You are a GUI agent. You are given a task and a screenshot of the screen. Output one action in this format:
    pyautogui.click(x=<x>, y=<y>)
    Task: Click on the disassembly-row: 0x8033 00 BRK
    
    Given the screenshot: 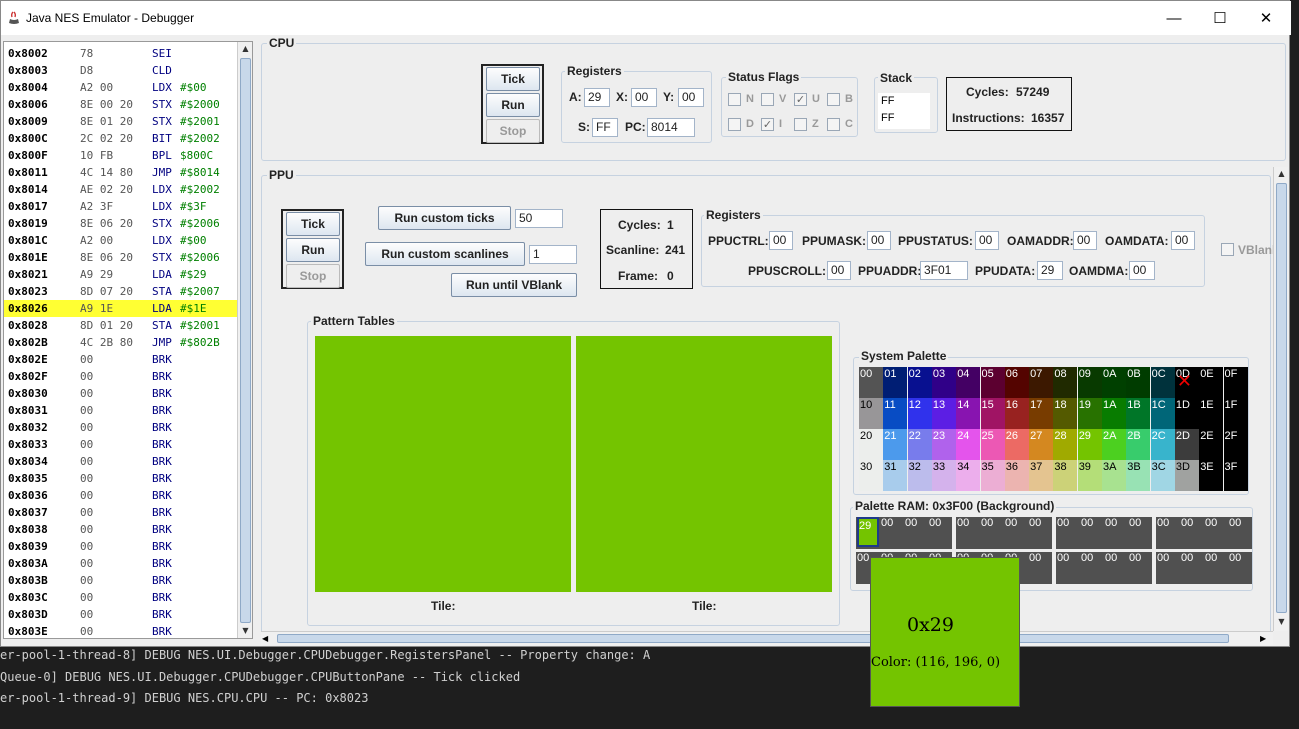 What is the action you would take?
    pyautogui.click(x=121, y=444)
    